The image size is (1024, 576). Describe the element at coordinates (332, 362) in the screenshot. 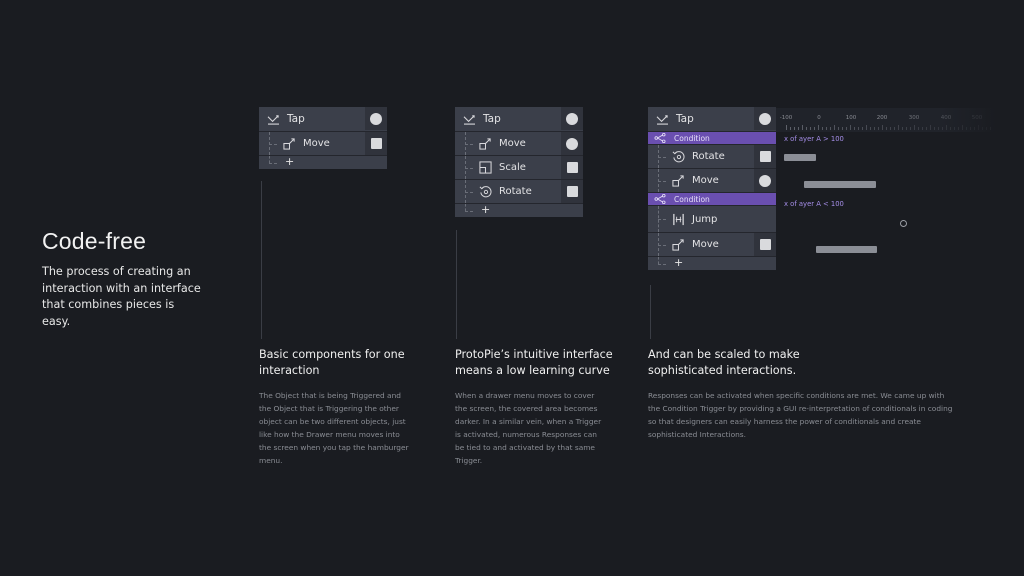

I see `caption-title: Basic components for one interaction` at that location.